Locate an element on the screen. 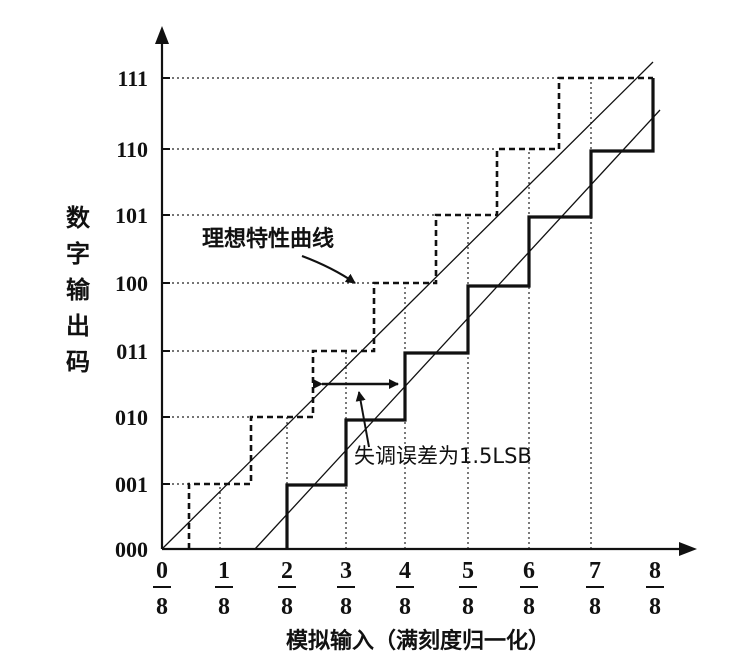  x-tick-numerator: 0 is located at coordinates (162, 571).